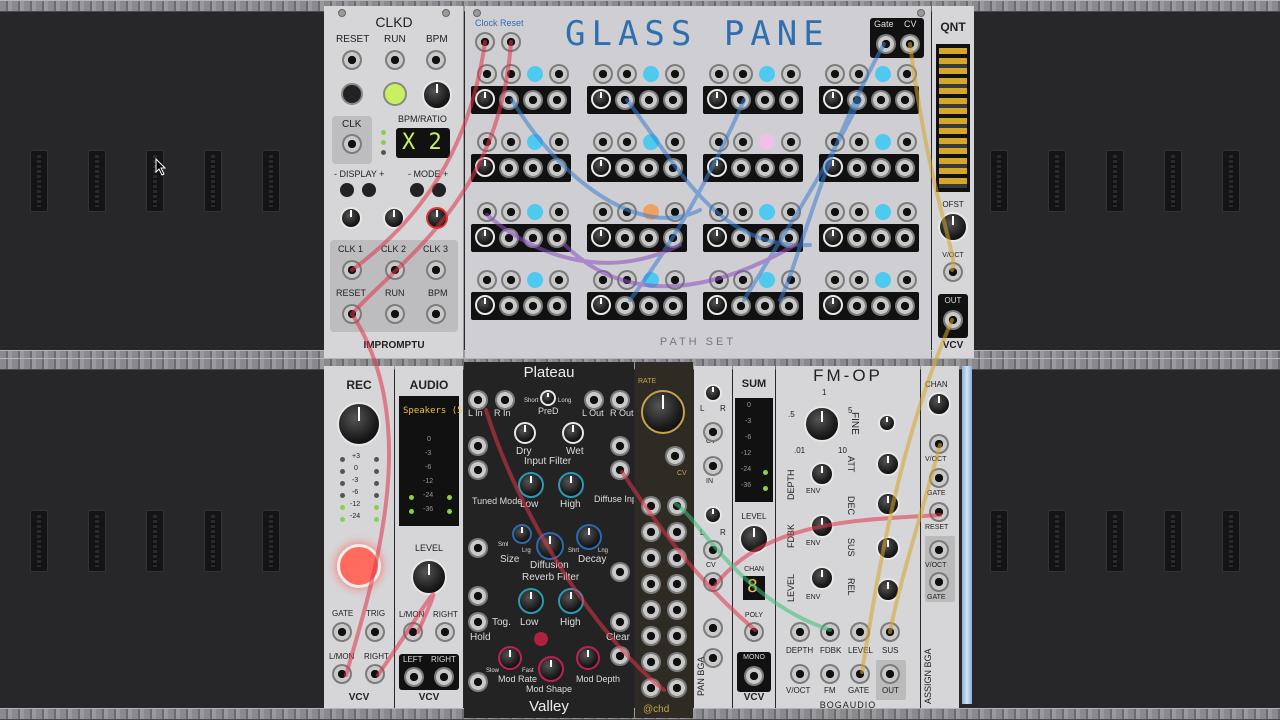 The width and height of the screenshot is (1280, 720). Describe the element at coordinates (594, 400) in the screenshot. I see `left-output-jack` at that location.